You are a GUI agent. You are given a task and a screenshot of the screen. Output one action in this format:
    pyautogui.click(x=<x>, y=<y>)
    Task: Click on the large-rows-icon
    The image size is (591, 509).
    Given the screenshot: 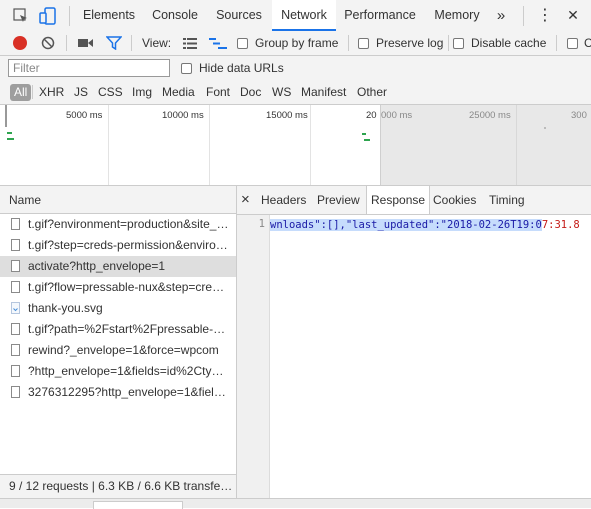 What is the action you would take?
    pyautogui.click(x=190, y=43)
    